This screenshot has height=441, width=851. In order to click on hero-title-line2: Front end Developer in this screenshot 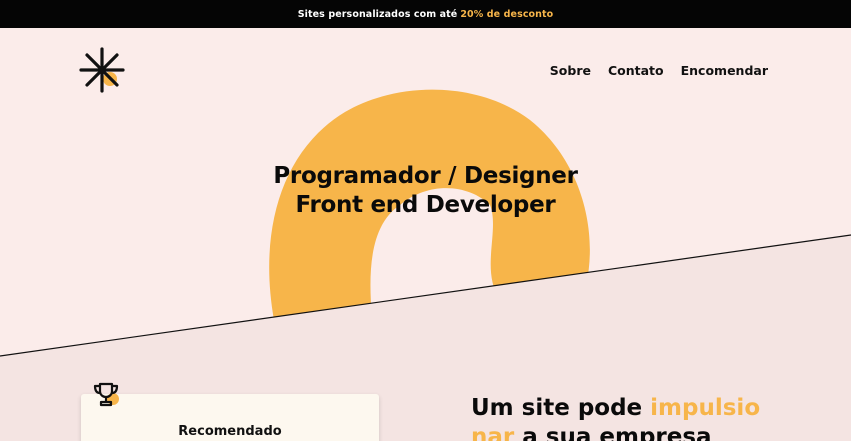, I will do `click(425, 205)`.